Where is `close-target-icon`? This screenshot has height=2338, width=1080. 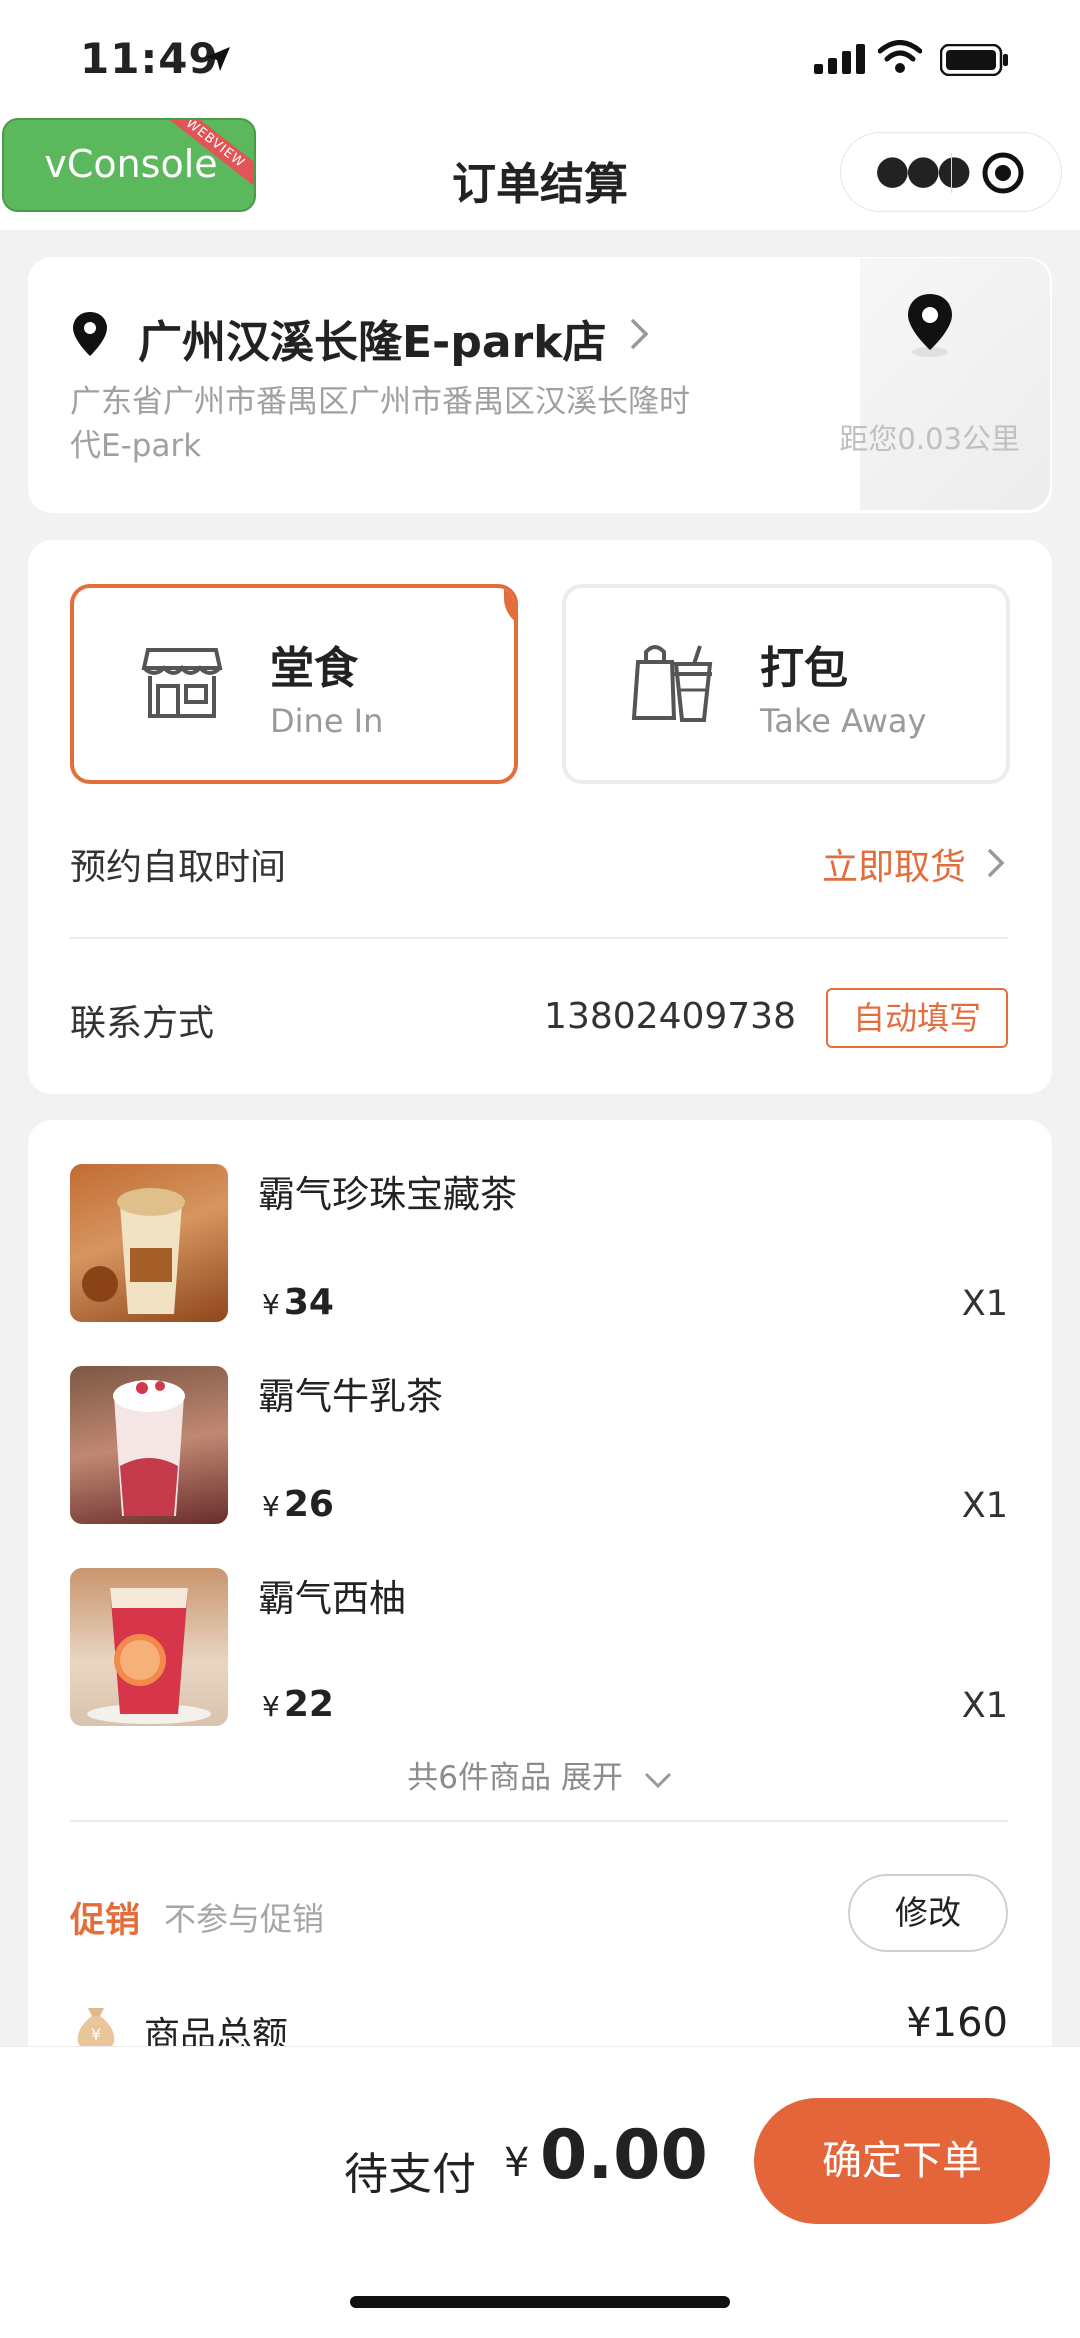 close-target-icon is located at coordinates (1003, 173).